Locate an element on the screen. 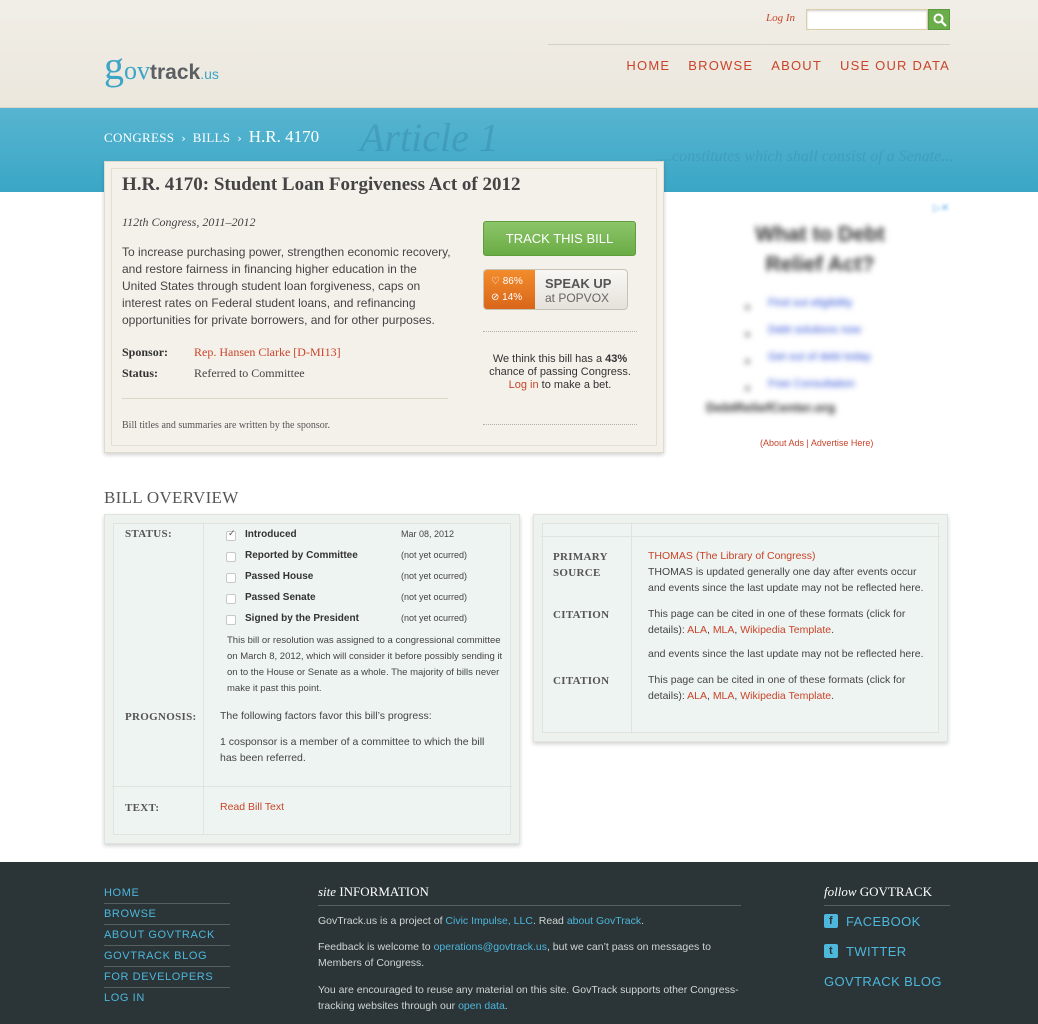 This screenshot has height=1024, width=1038. login-link: Log In is located at coordinates (780, 18).